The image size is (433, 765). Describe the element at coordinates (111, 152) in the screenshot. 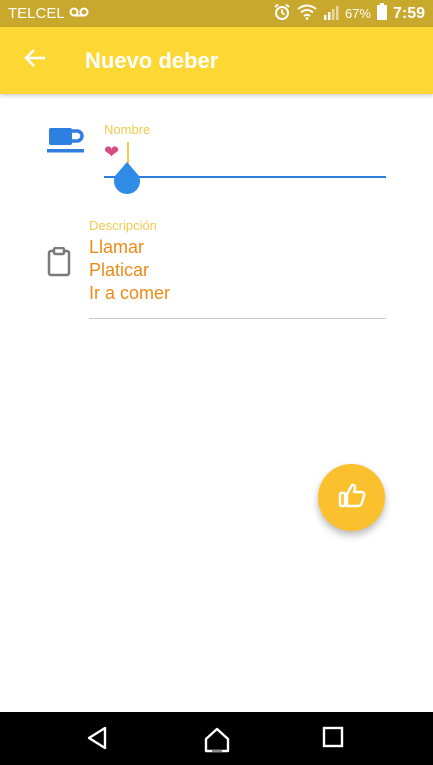

I see `name-input: ❤` at that location.